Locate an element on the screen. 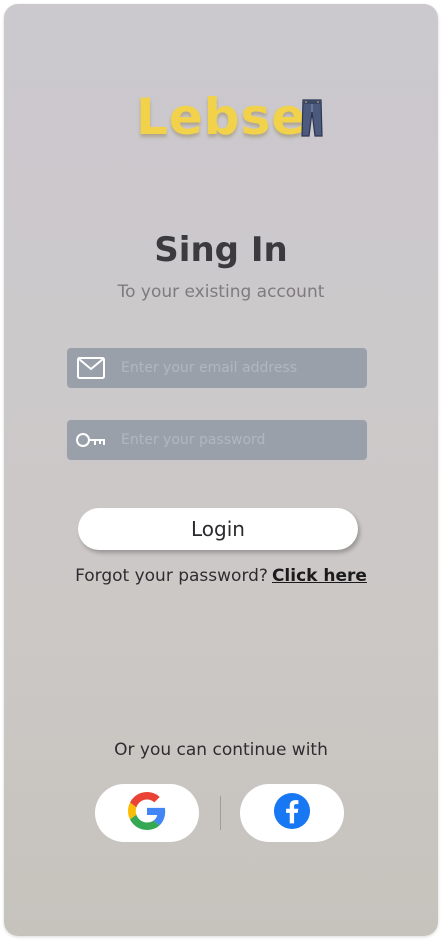  continue-with-label: Or you can continue with is located at coordinates (221, 750).